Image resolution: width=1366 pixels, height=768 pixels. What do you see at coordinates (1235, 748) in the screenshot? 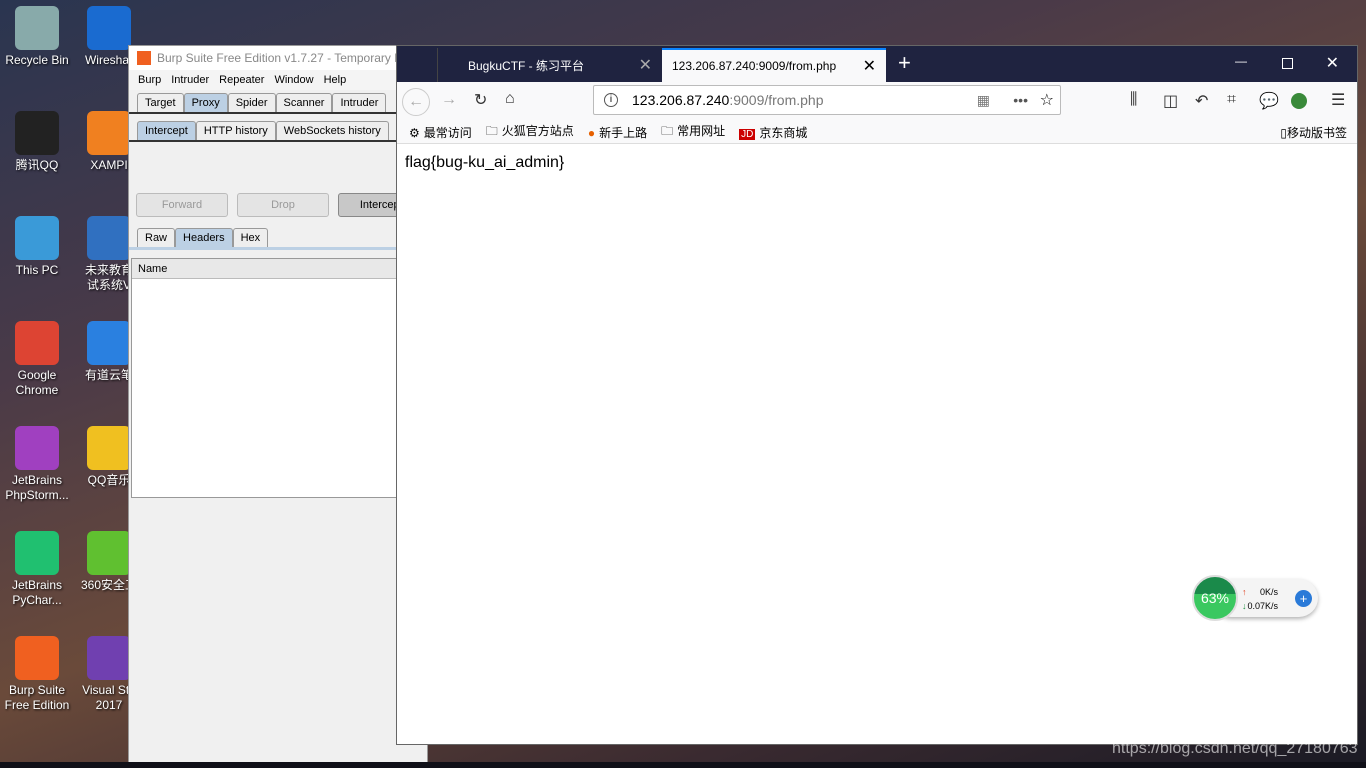
I see `watermark: https://blog.csdn.net/qq_27180763` at bounding box center [1235, 748].